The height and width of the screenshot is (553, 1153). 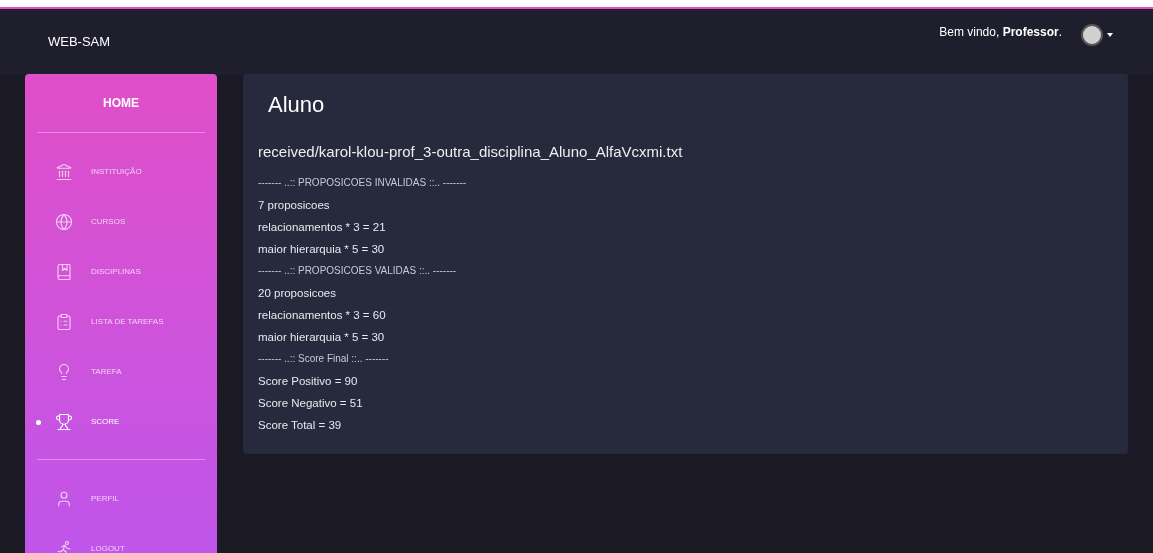 I want to click on result-line: Score Total = 39, so click(x=300, y=425).